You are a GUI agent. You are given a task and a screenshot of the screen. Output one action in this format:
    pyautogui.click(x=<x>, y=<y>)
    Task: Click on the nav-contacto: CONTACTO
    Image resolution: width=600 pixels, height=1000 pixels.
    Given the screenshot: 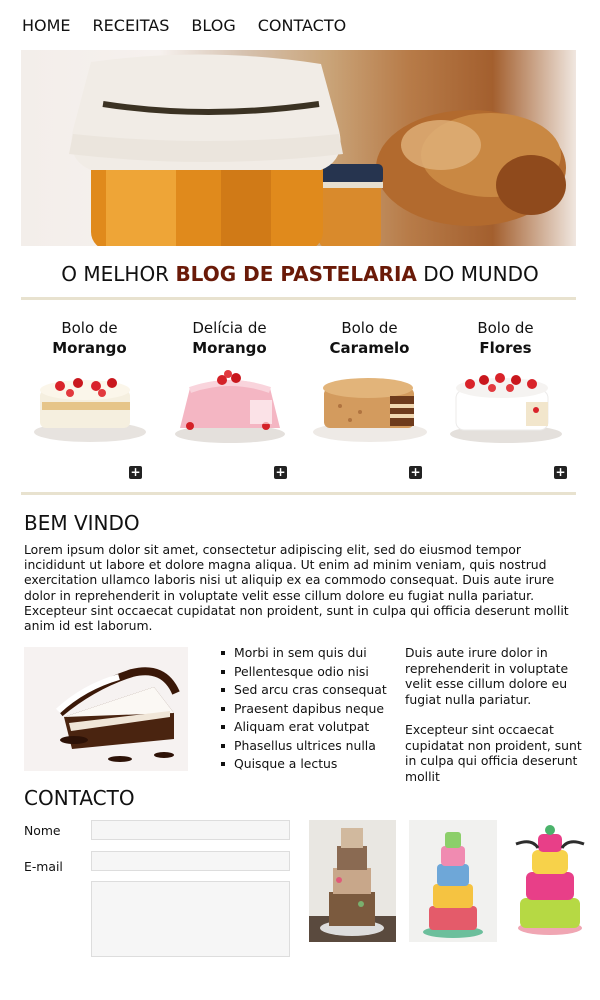 What is the action you would take?
    pyautogui.click(x=302, y=25)
    